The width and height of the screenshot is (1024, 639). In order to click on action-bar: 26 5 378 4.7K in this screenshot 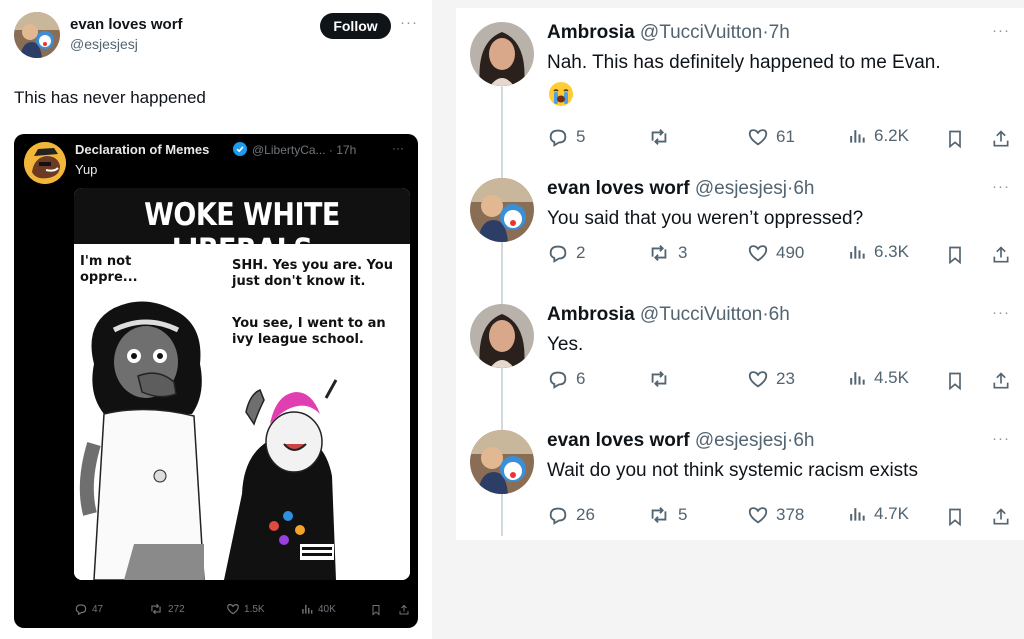, I will do `click(782, 517)`.